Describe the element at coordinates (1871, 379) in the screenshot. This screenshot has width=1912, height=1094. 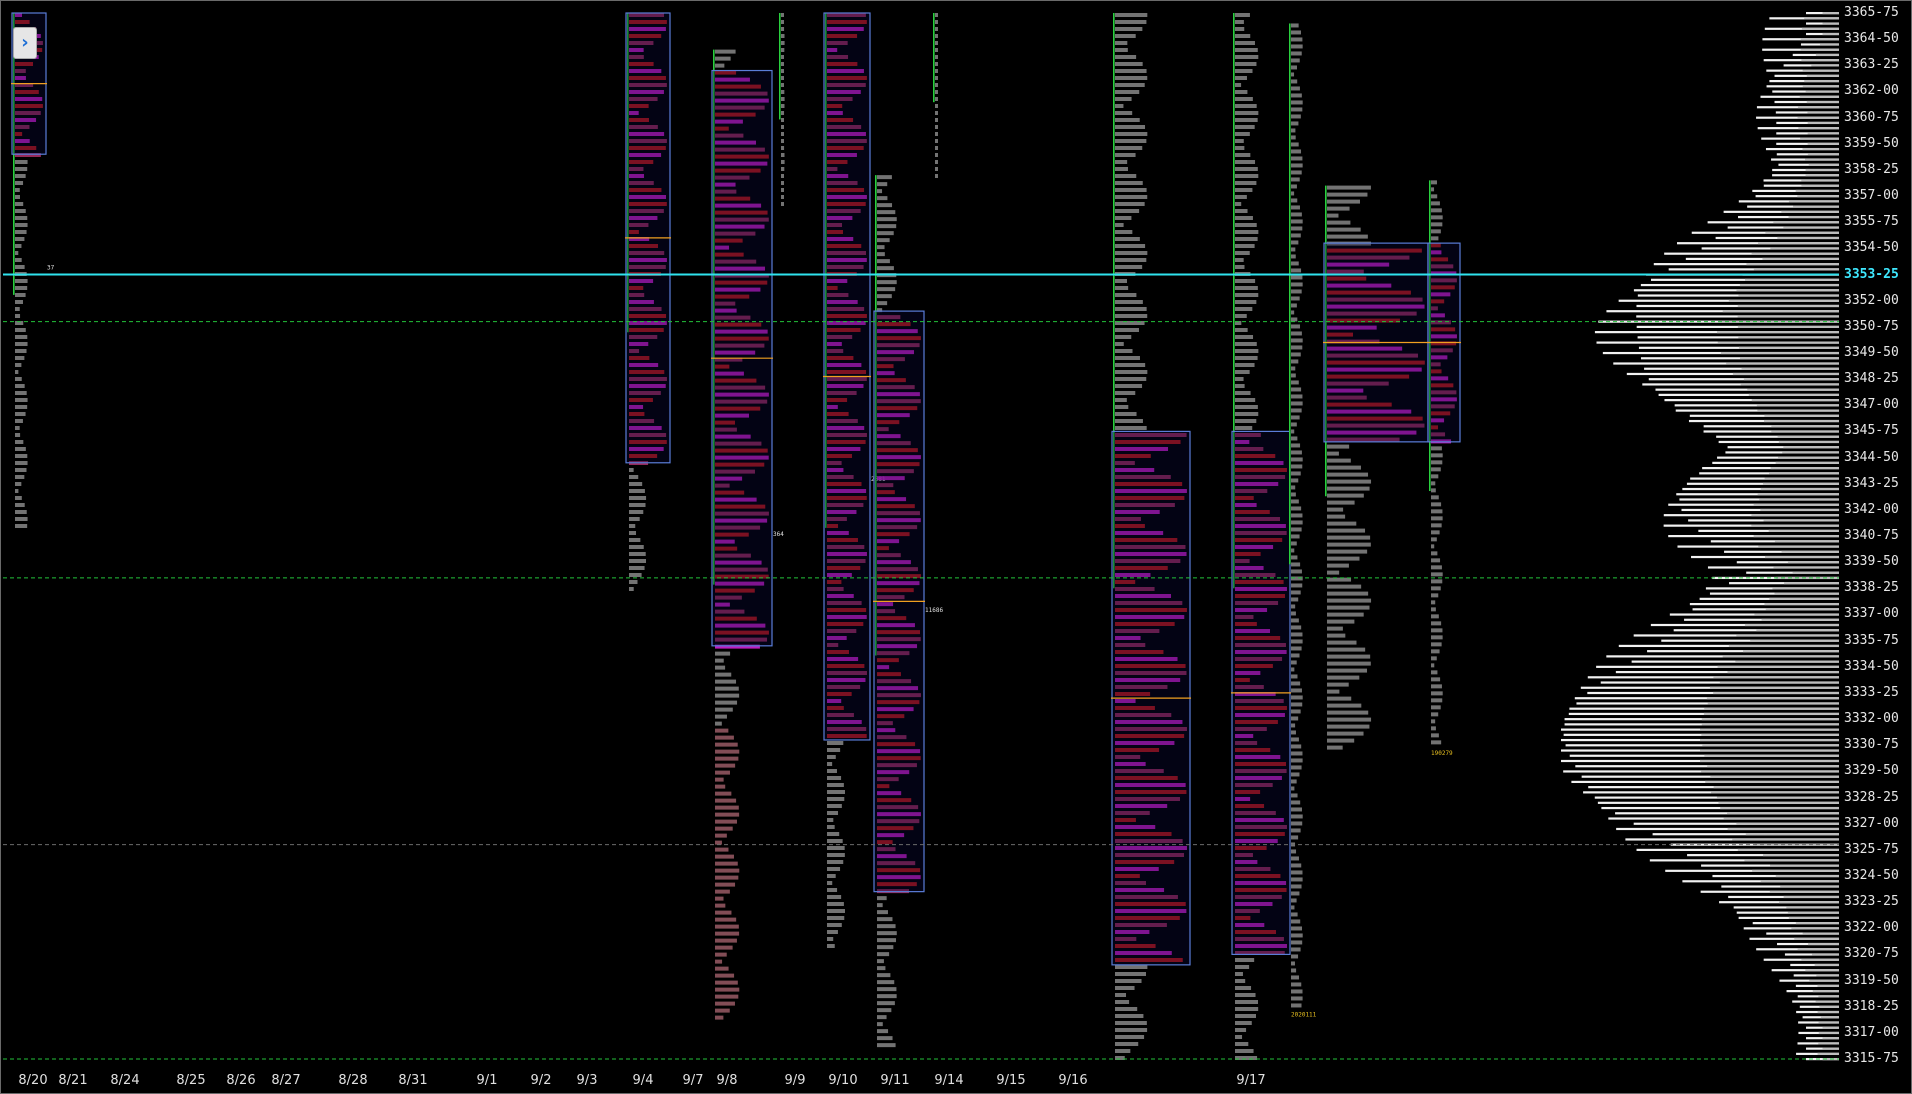
I see `price-tick-label: 3348-25` at that location.